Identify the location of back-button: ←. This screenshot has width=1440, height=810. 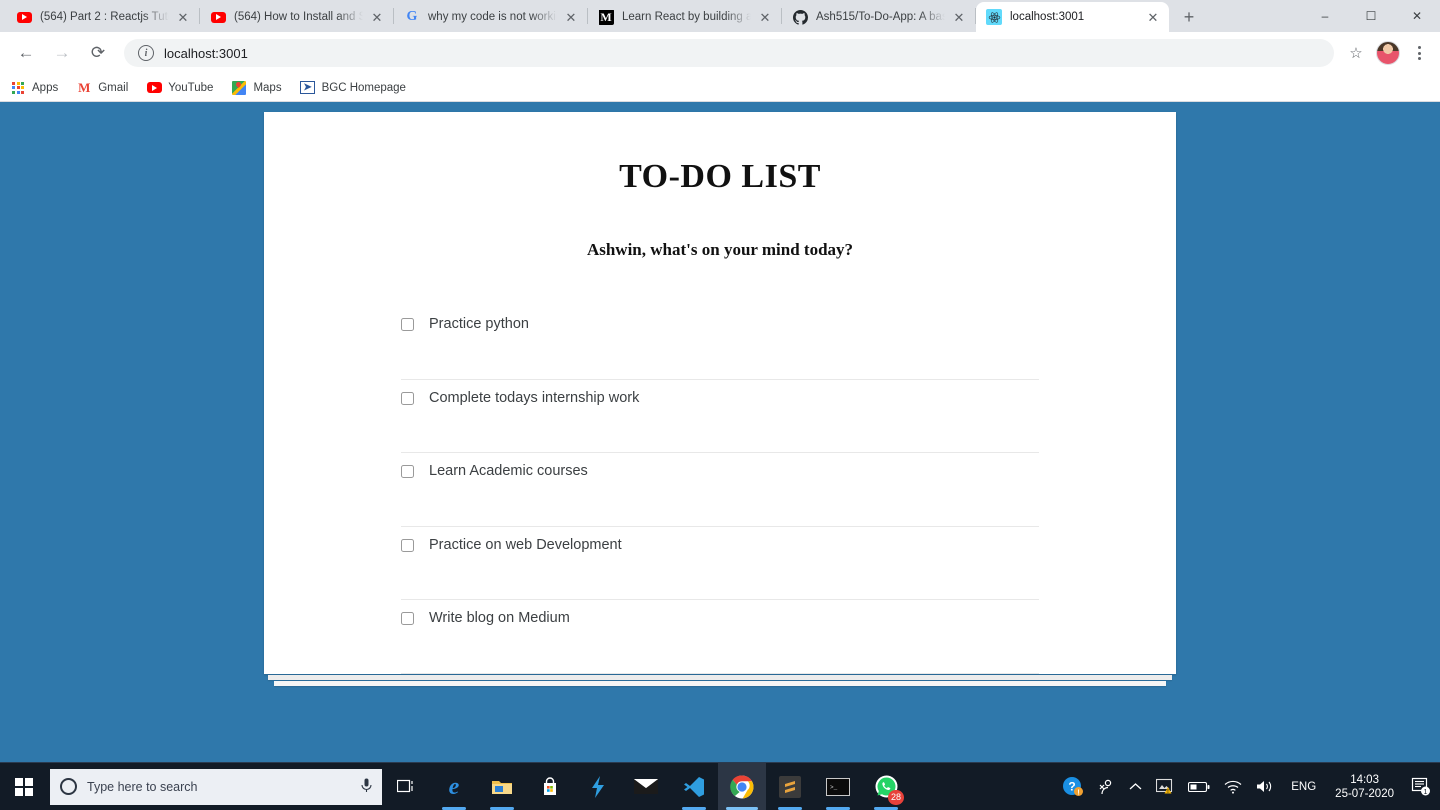
(26, 53).